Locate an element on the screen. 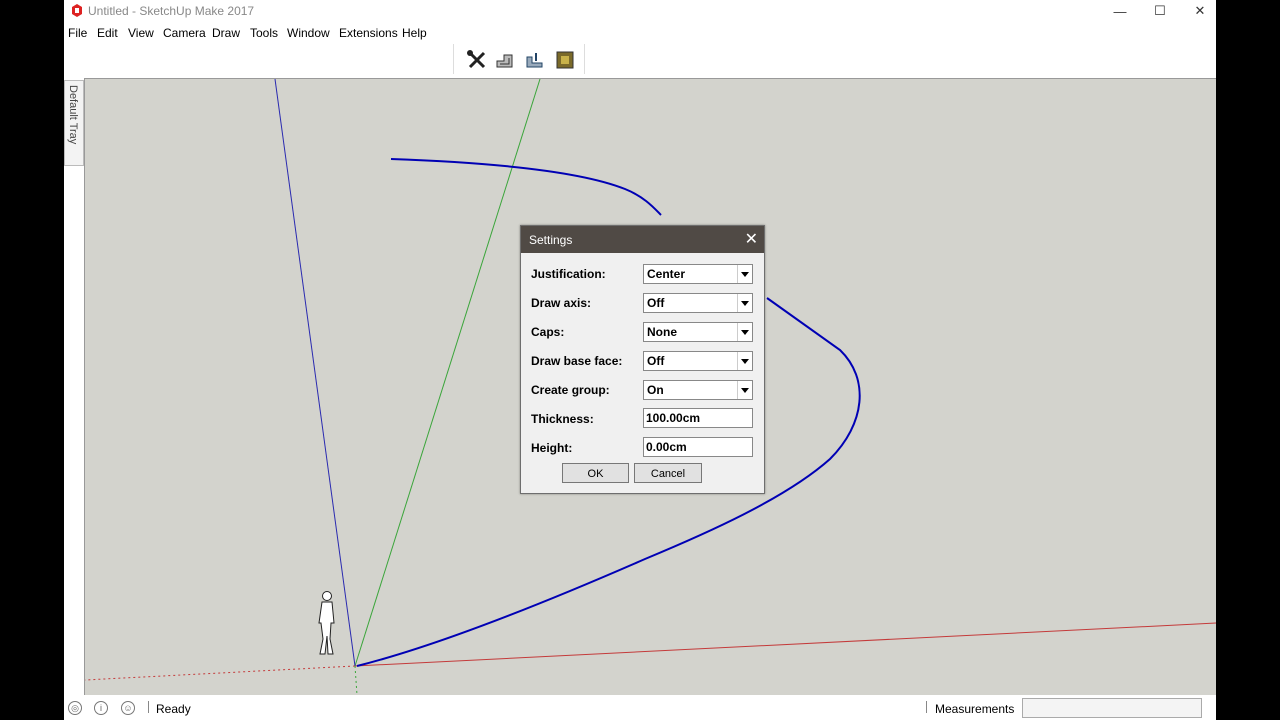 The height and width of the screenshot is (720, 1280). draw-base-face-value: Off is located at coordinates (656, 361).